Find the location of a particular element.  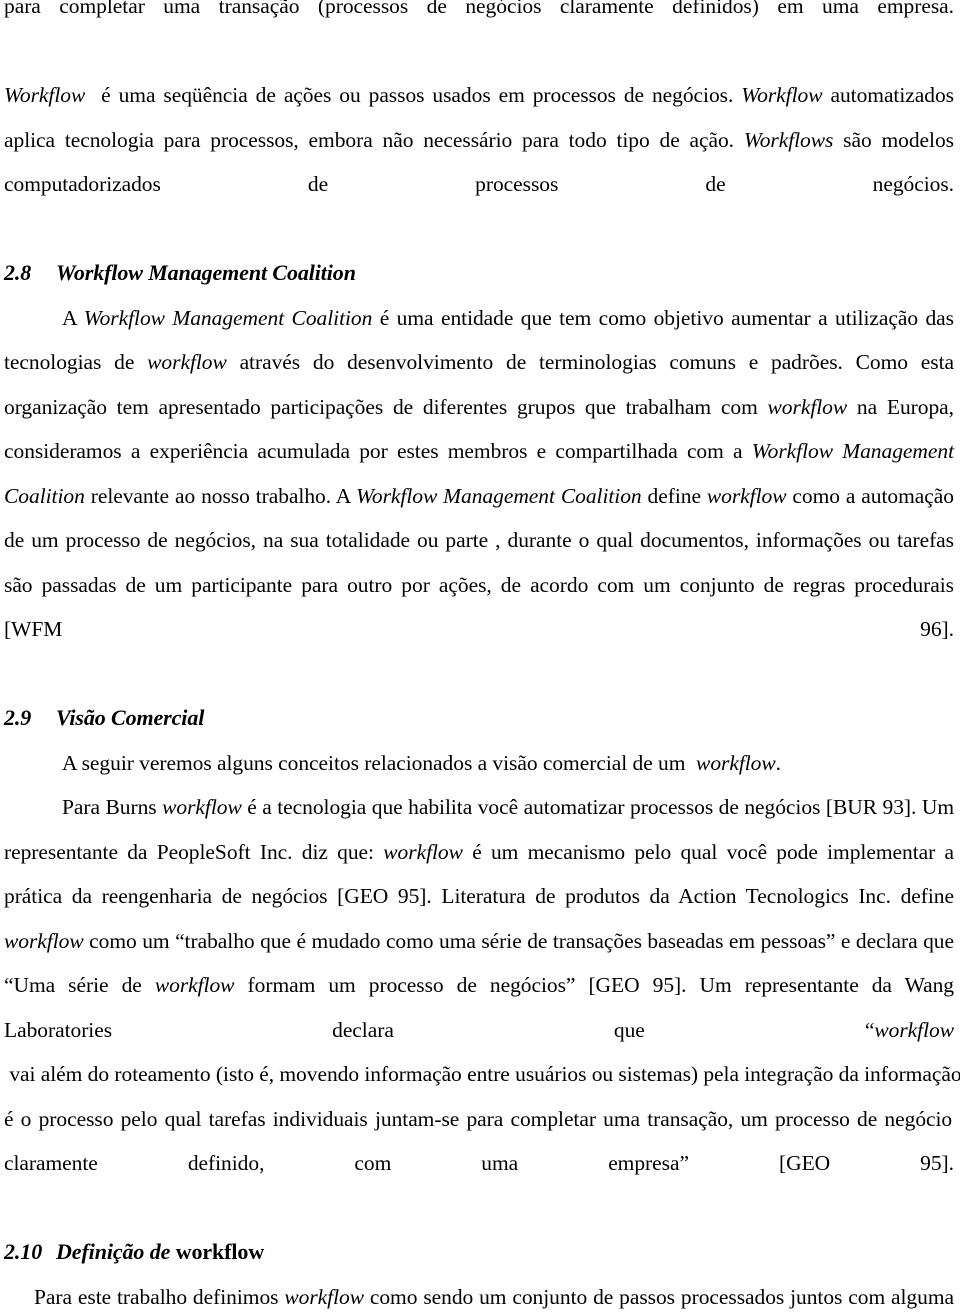

heading-2-9: 2.9 Visão Comercial is located at coordinates (479, 718).